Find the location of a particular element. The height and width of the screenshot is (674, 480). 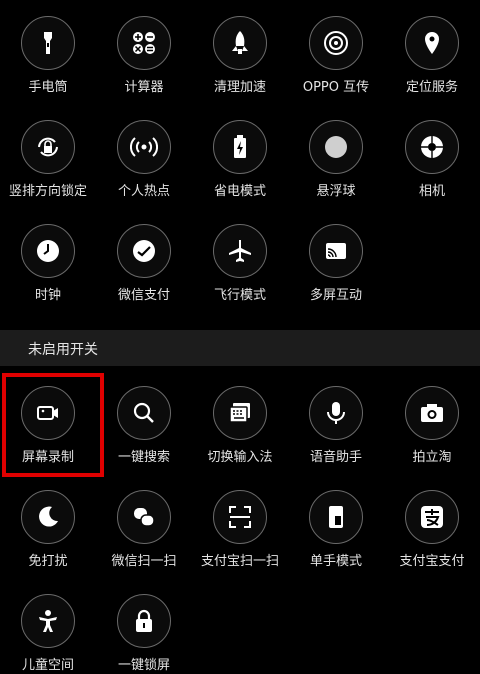

tile-multi-screen: 多屏互动 is located at coordinates (336, 264).